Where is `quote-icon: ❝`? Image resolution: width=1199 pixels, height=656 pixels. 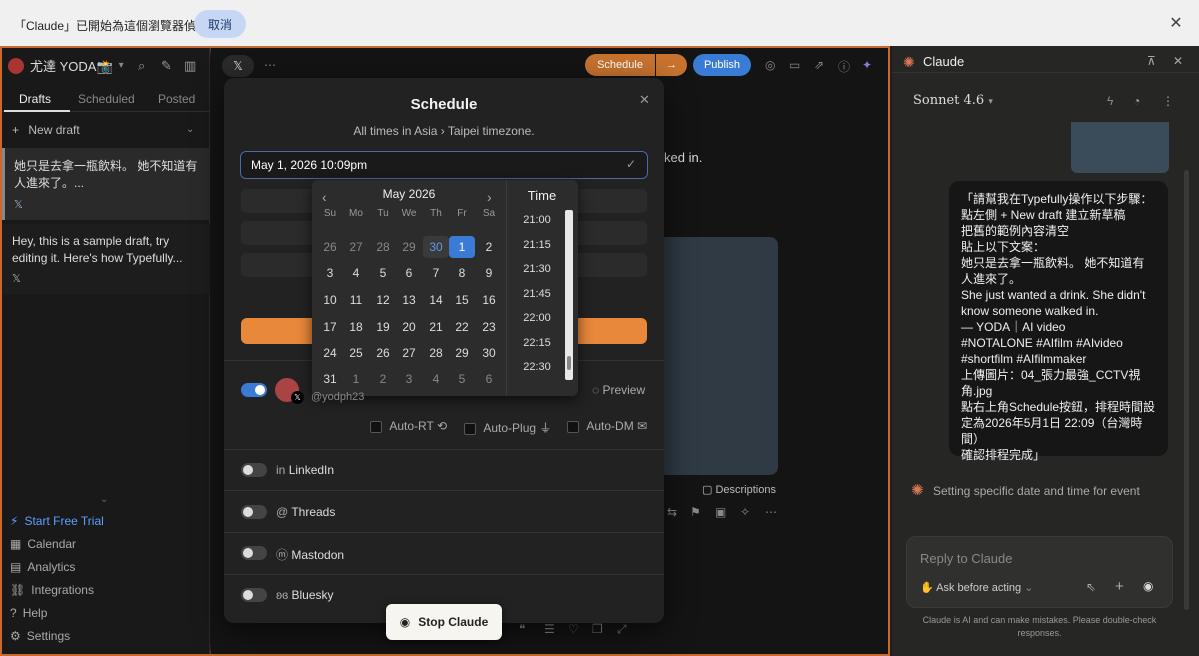 quote-icon: ❝ is located at coordinates (522, 629).